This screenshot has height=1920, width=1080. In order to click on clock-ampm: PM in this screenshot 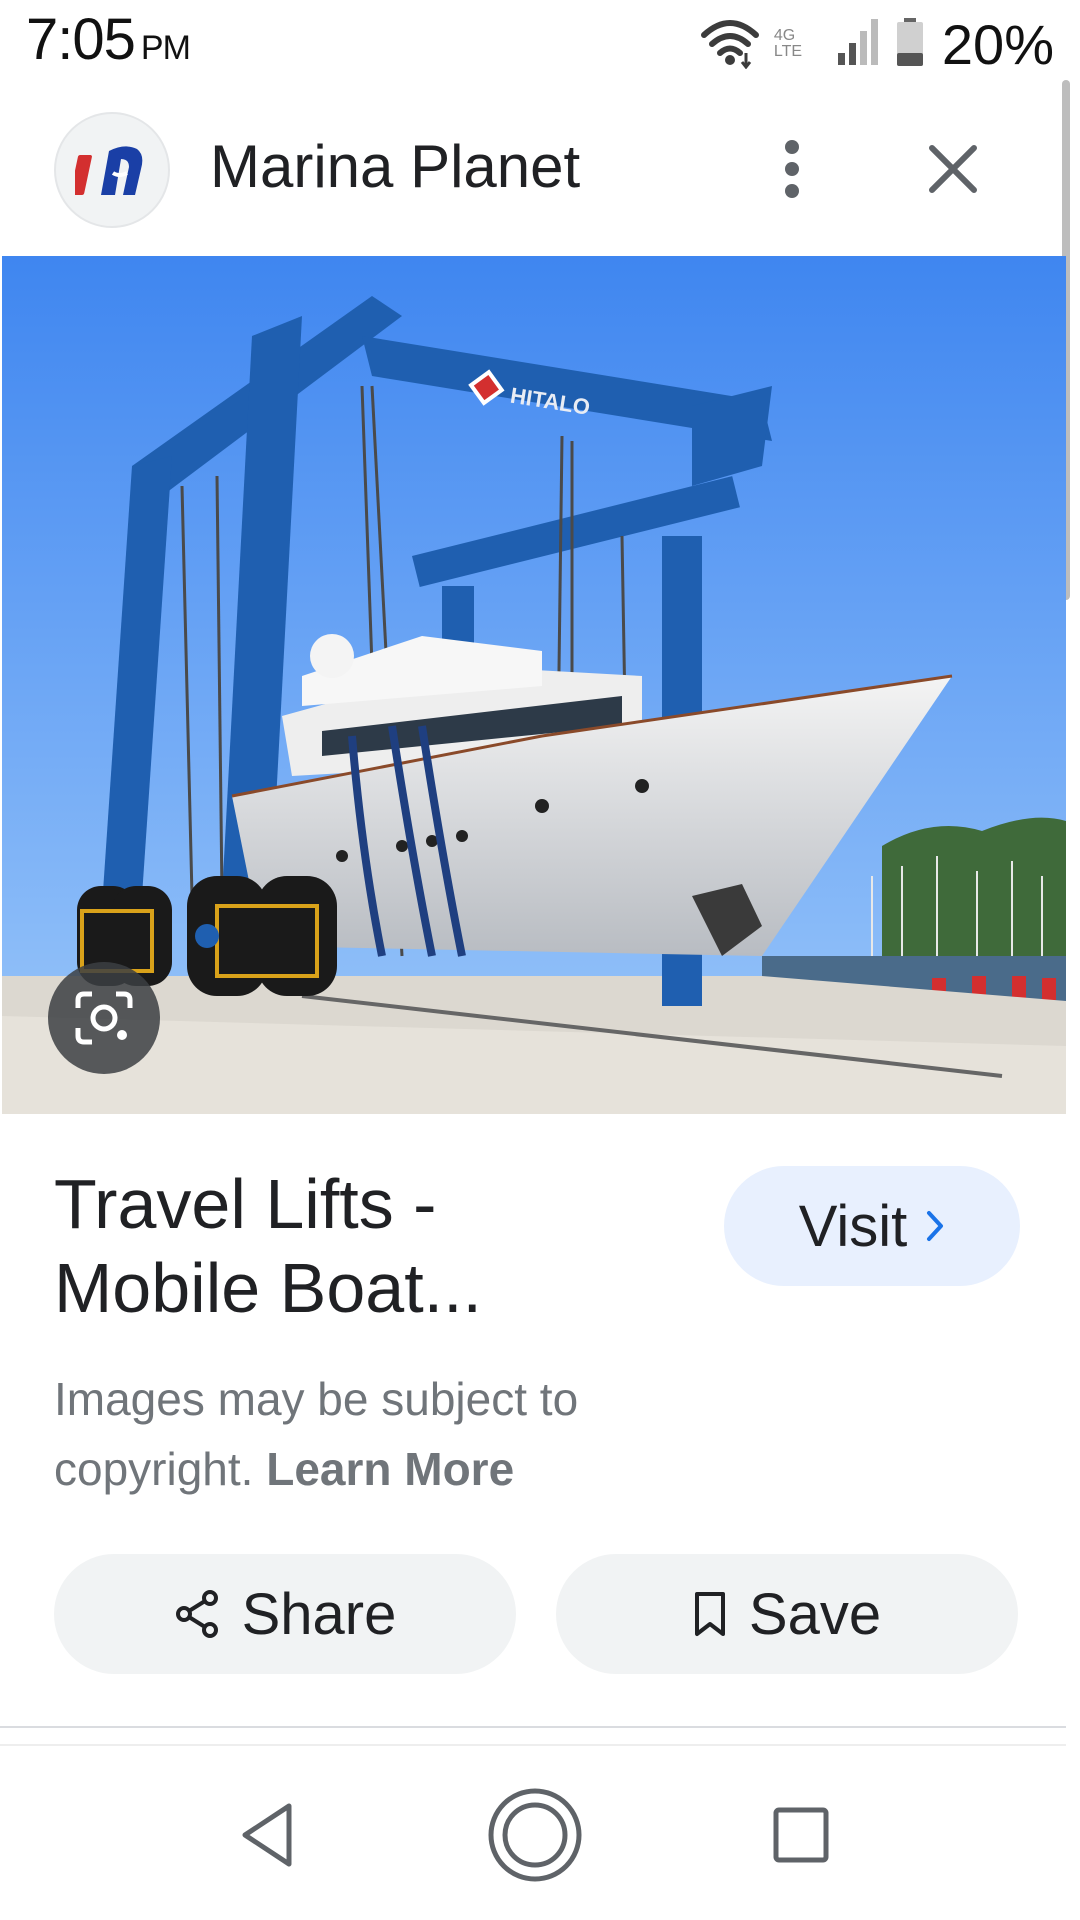, I will do `click(165, 48)`.